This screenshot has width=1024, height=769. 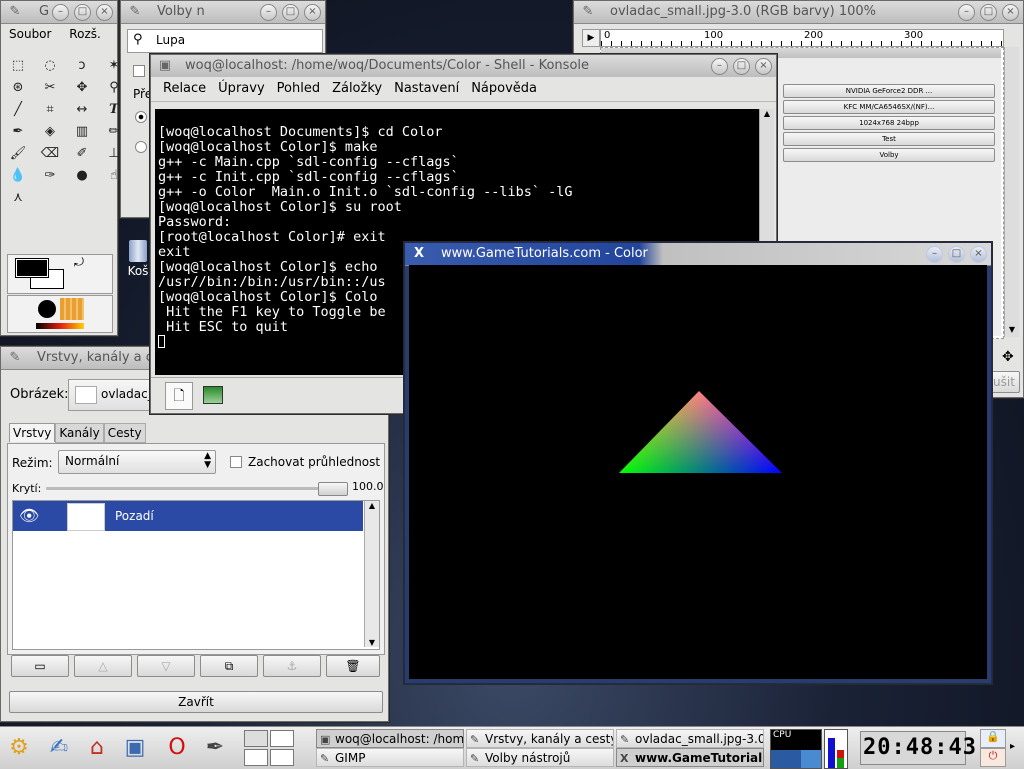 What do you see at coordinates (18, 88) in the screenshot?
I see `color-select-icon: ⊛` at bounding box center [18, 88].